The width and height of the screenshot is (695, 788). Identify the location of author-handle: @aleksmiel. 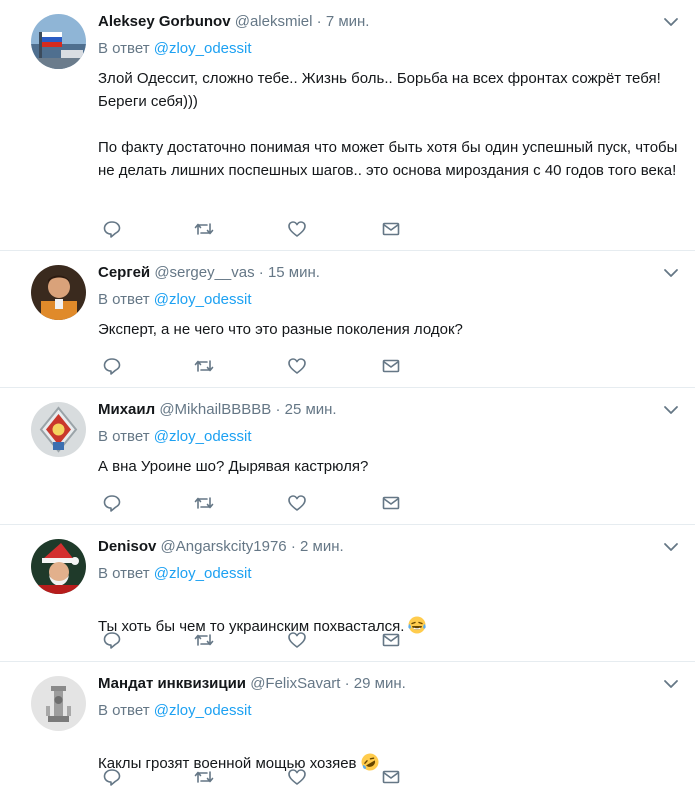
(274, 21).